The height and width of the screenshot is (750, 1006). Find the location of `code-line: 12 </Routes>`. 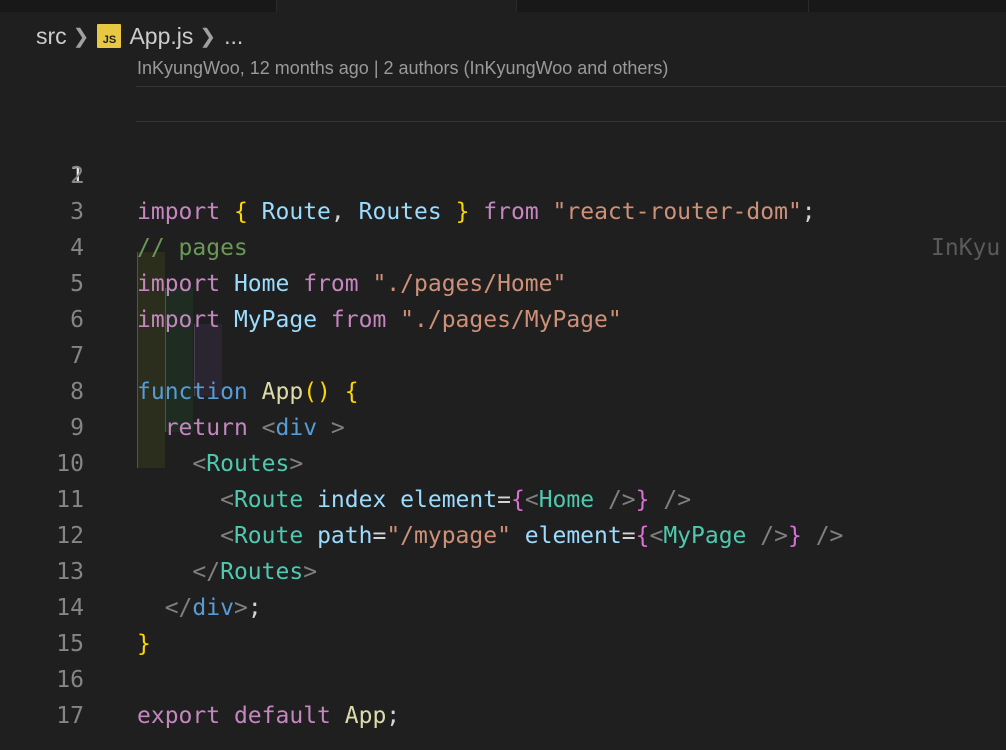

code-line: 12 </Routes> is located at coordinates (503, 533).